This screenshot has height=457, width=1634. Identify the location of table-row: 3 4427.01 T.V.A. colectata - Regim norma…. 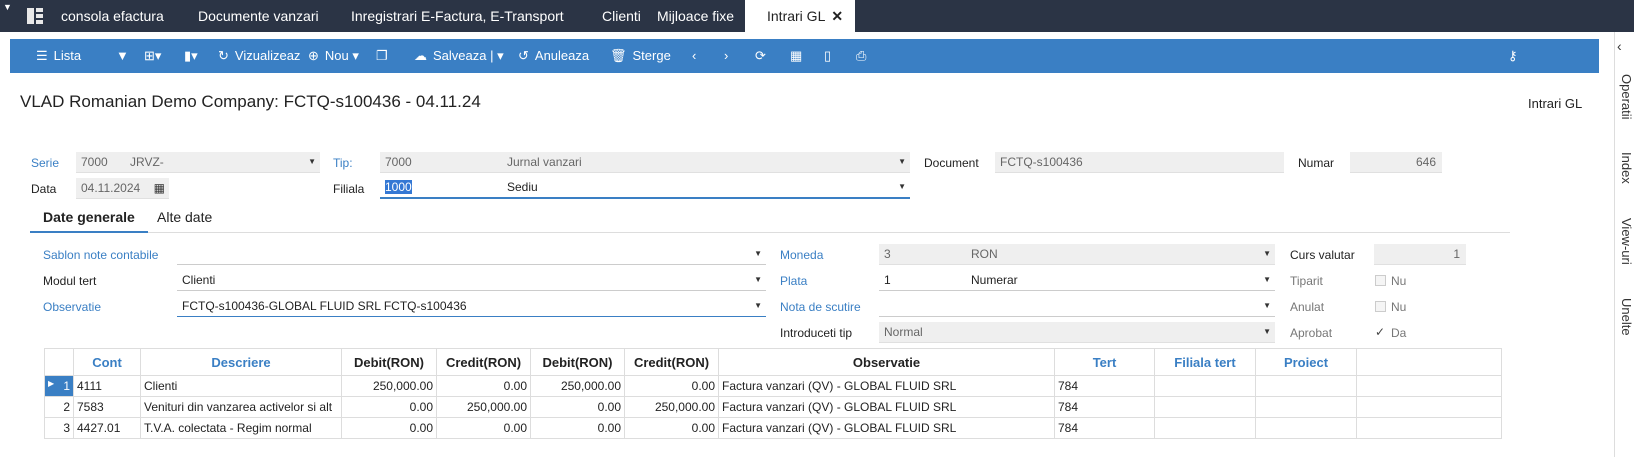
(773, 428).